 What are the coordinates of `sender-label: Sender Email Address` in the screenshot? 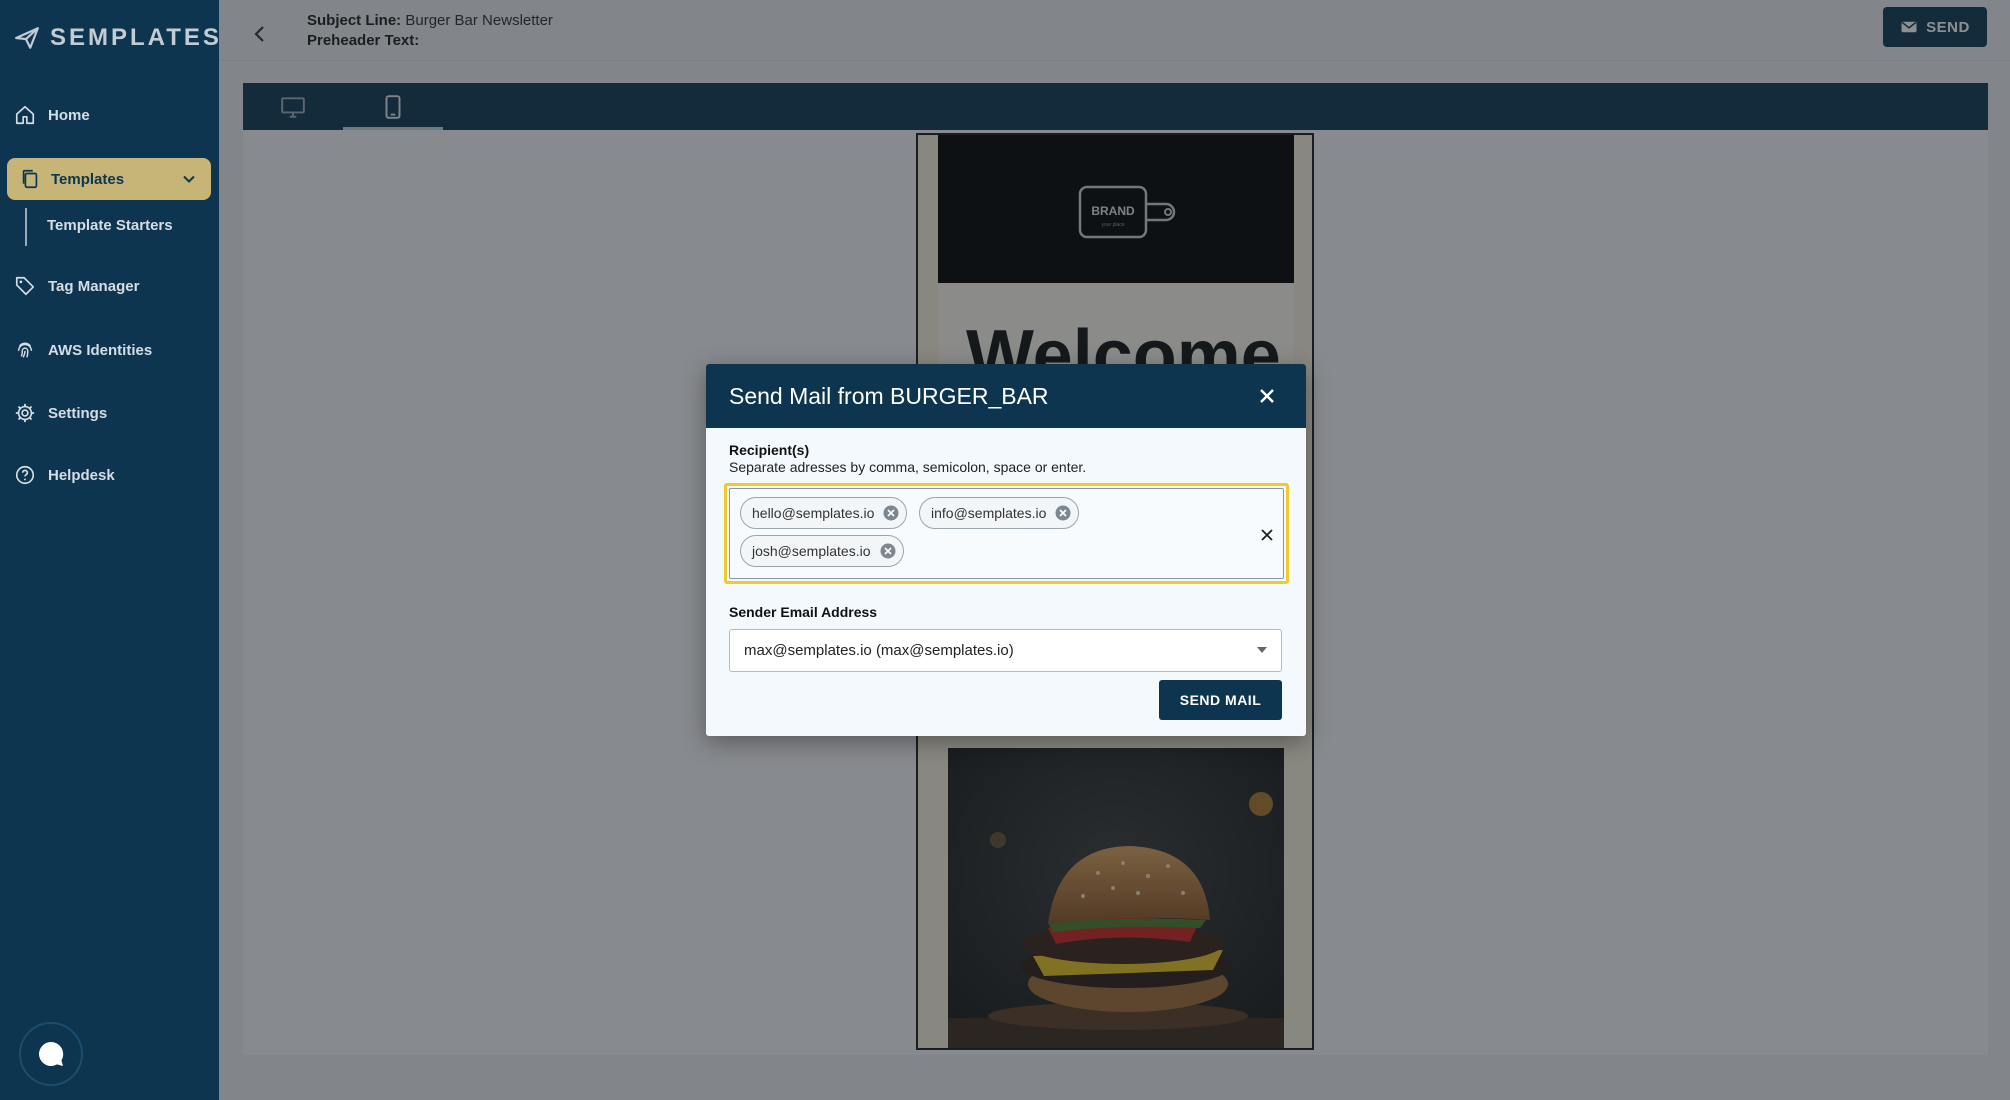 It's located at (803, 612).